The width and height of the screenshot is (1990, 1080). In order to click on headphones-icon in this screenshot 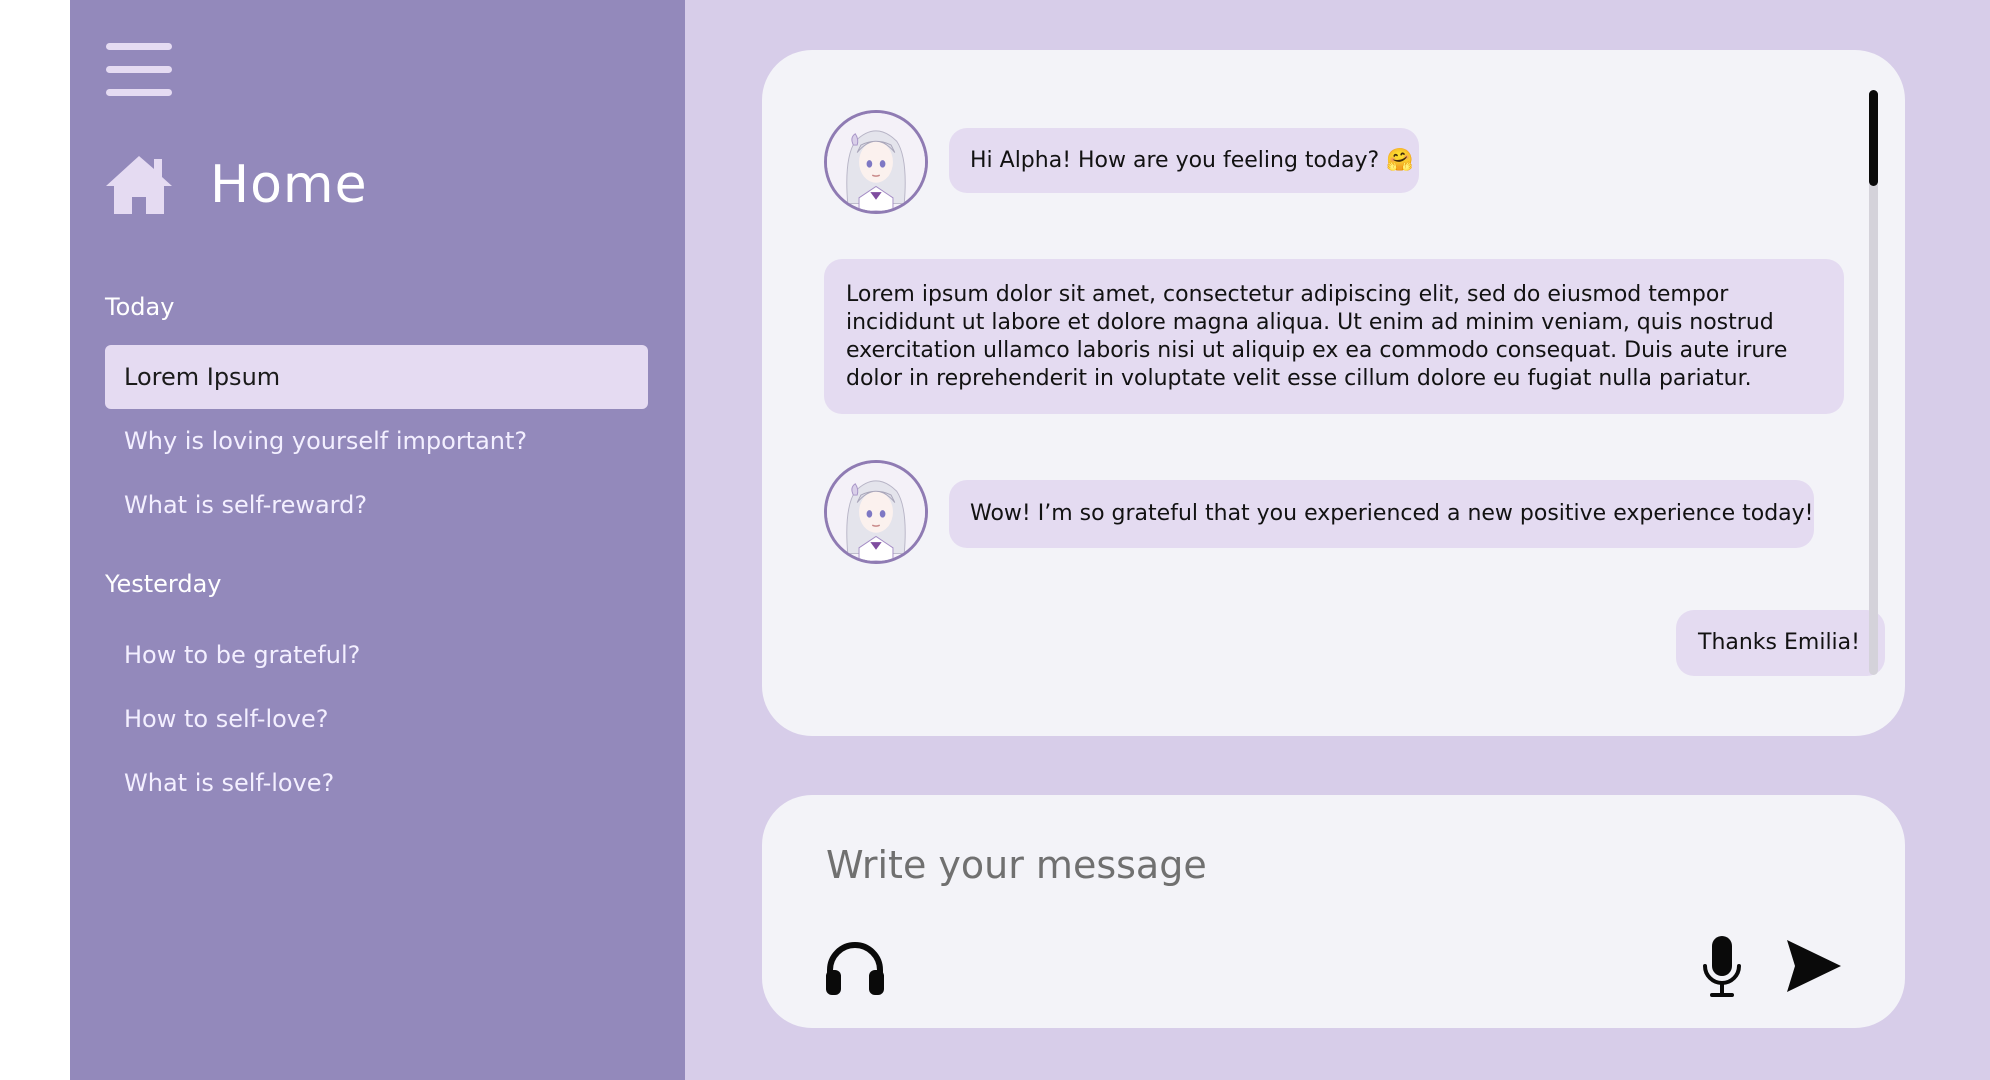, I will do `click(855, 967)`.